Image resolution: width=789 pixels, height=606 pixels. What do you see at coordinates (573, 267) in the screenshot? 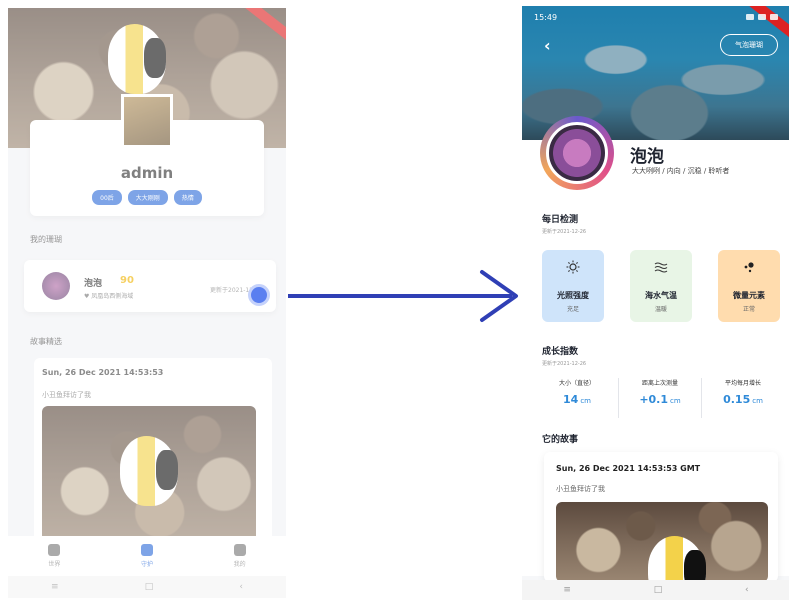
I see `sun-icon` at bounding box center [573, 267].